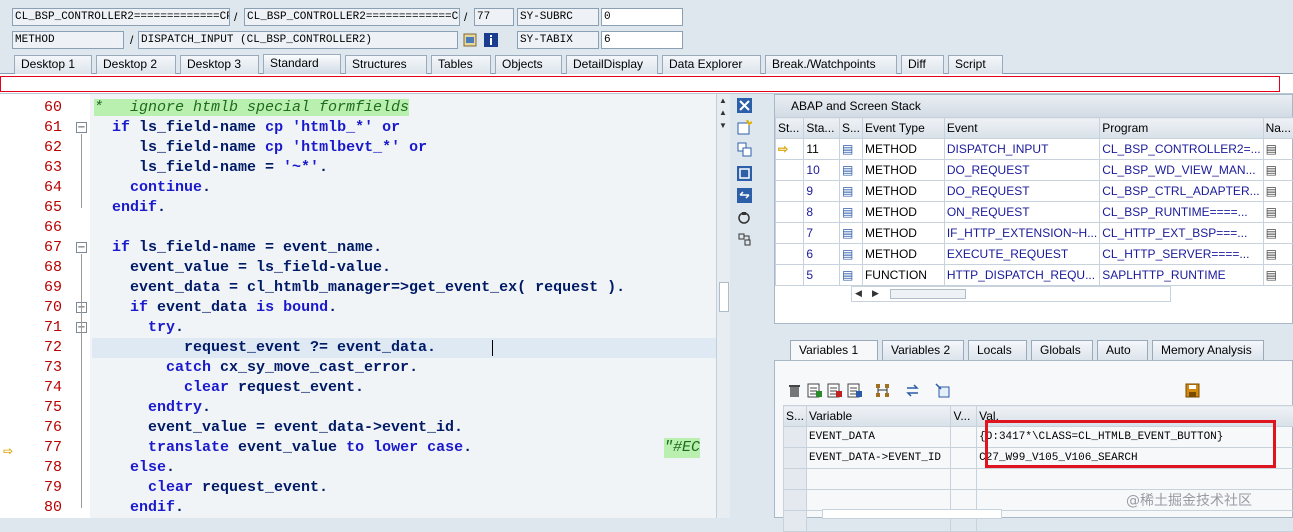  Describe the element at coordinates (494, 17) in the screenshot. I see `line-field: 77` at that location.